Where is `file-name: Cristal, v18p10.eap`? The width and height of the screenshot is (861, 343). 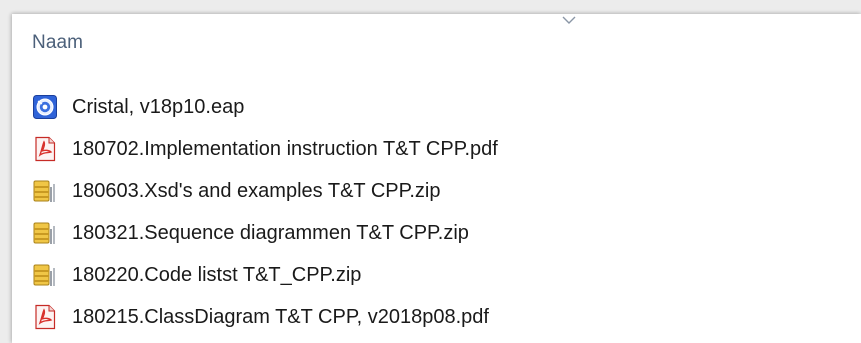
file-name: Cristal, v18p10.eap is located at coordinates (158, 106).